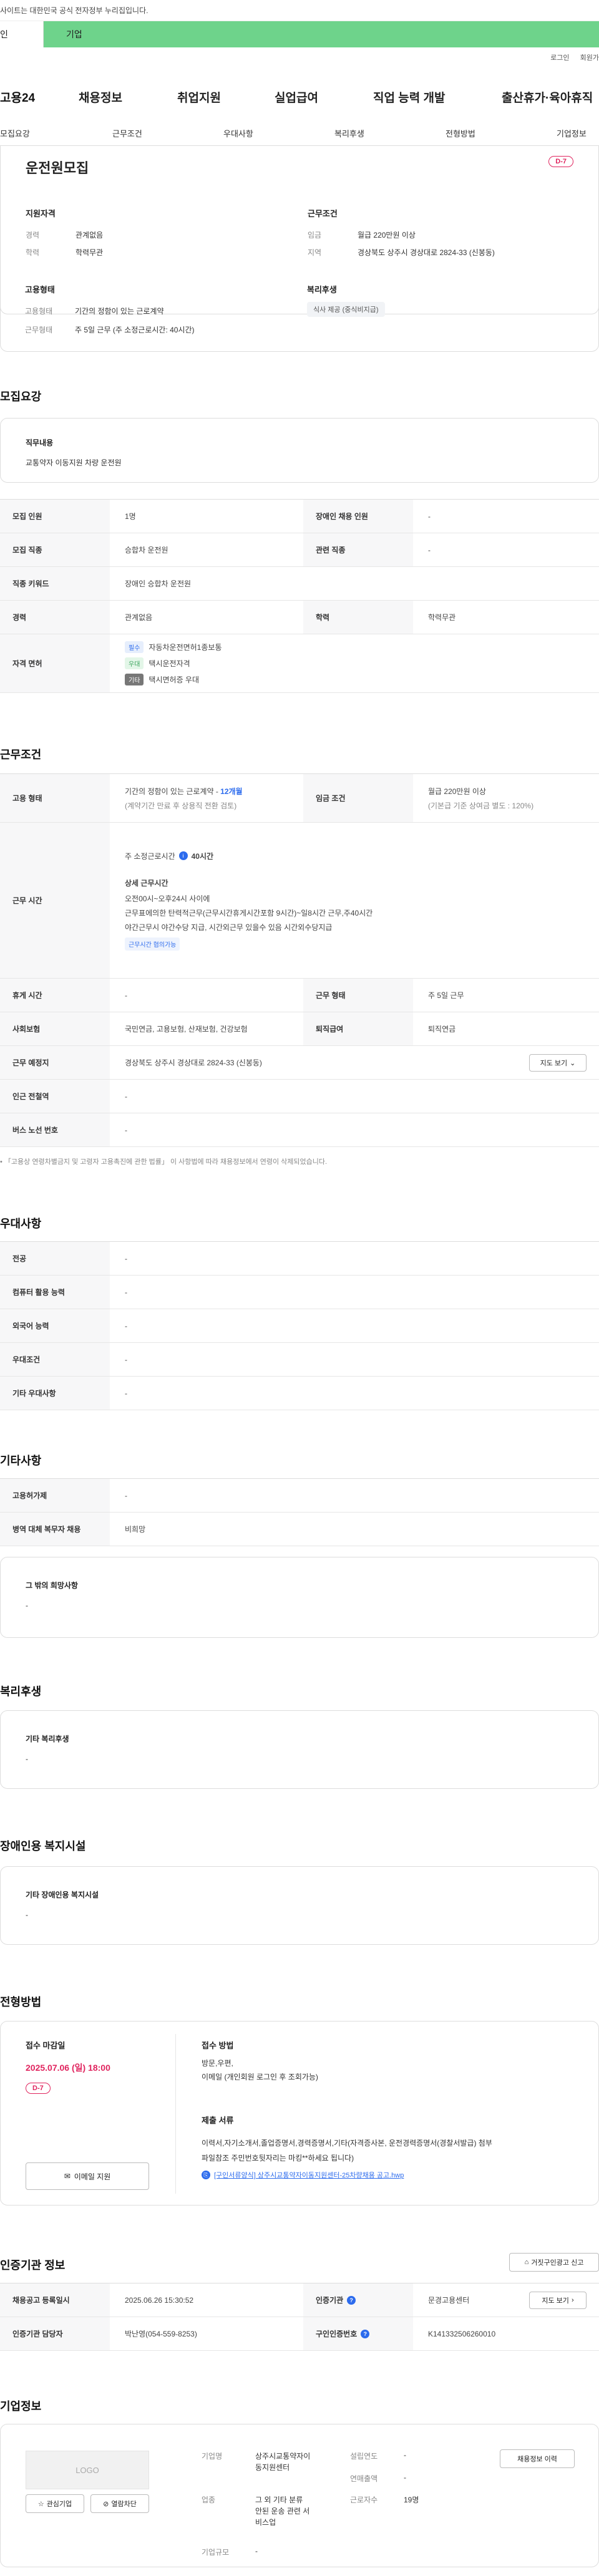 The image size is (599, 2576). What do you see at coordinates (199, 97) in the screenshot?
I see `nav-employment-support: 취업지원` at bounding box center [199, 97].